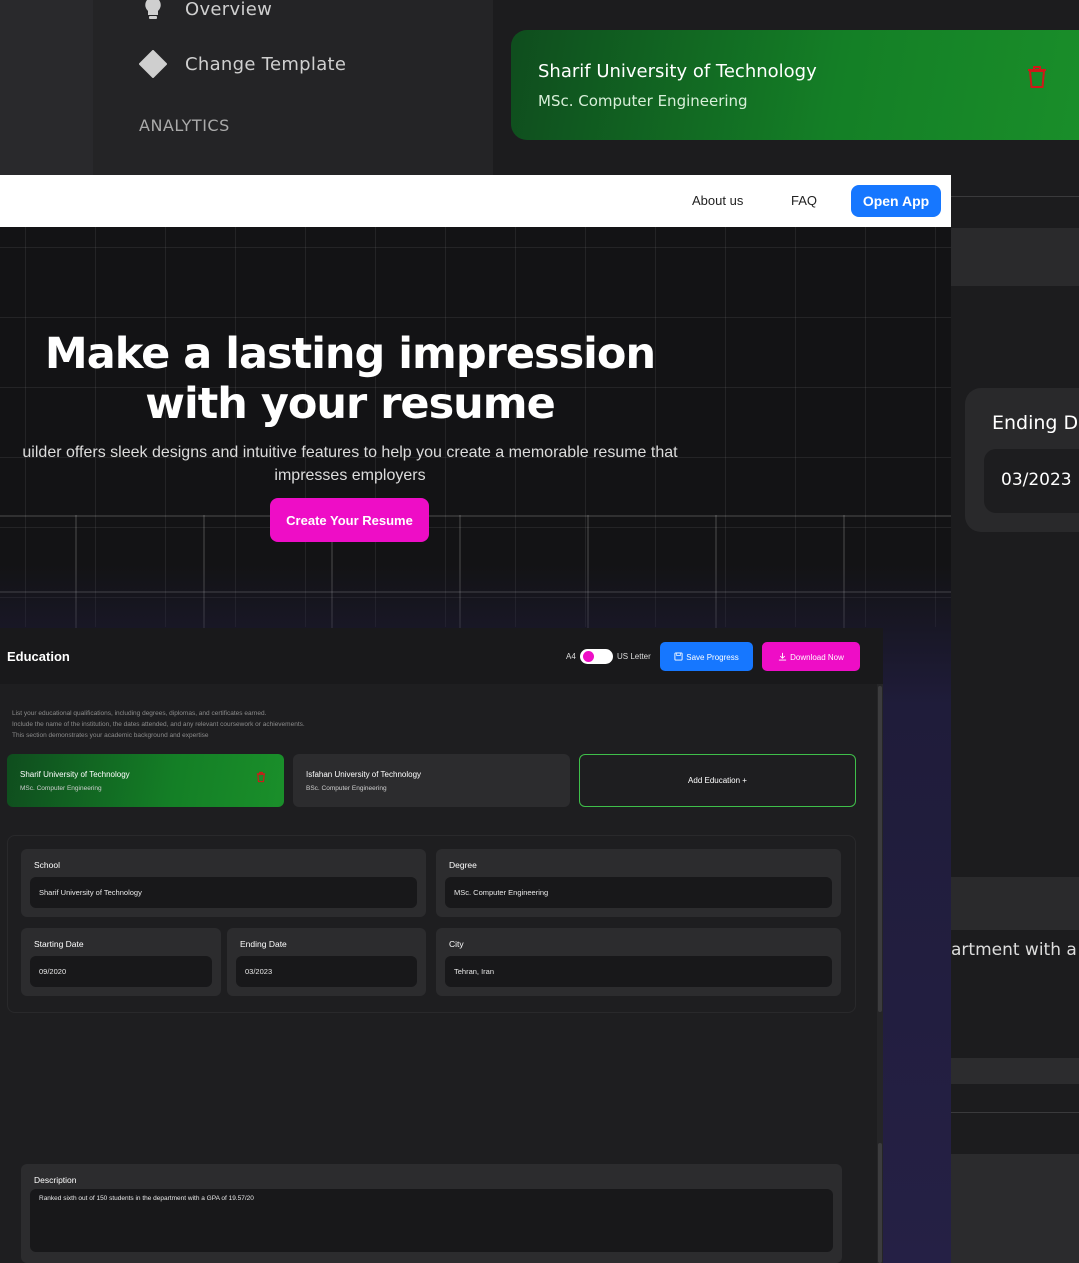  I want to click on save-icon, so click(678, 656).